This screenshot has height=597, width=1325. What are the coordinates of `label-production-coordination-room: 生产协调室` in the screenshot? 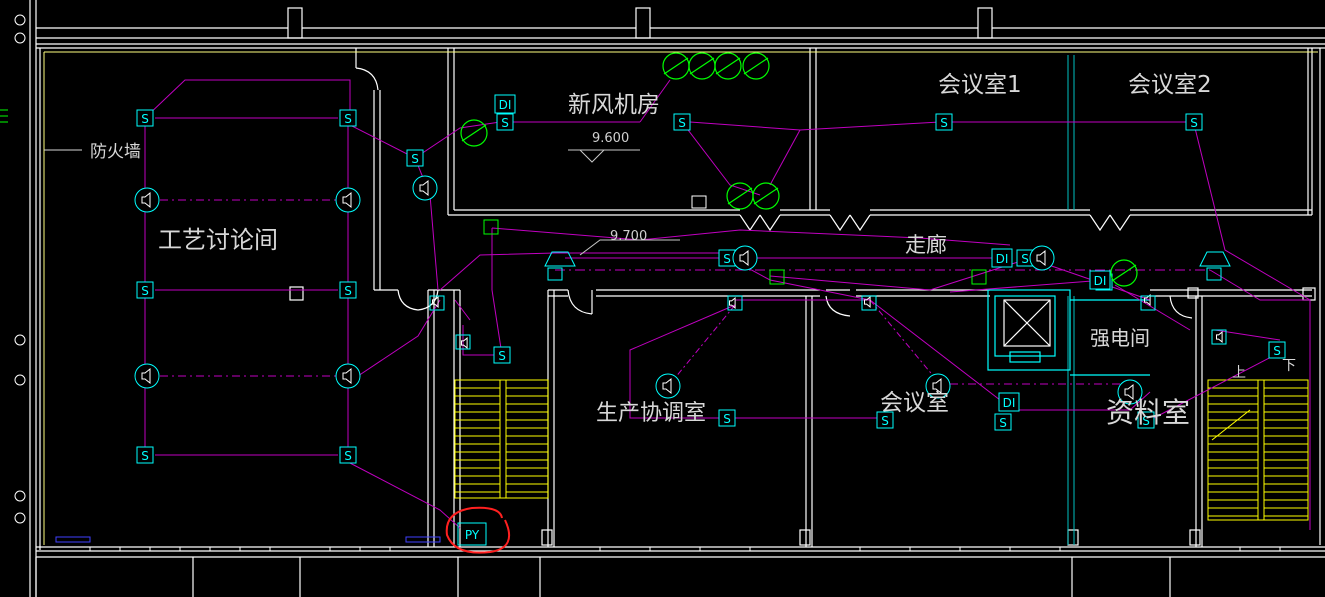 It's located at (651, 413).